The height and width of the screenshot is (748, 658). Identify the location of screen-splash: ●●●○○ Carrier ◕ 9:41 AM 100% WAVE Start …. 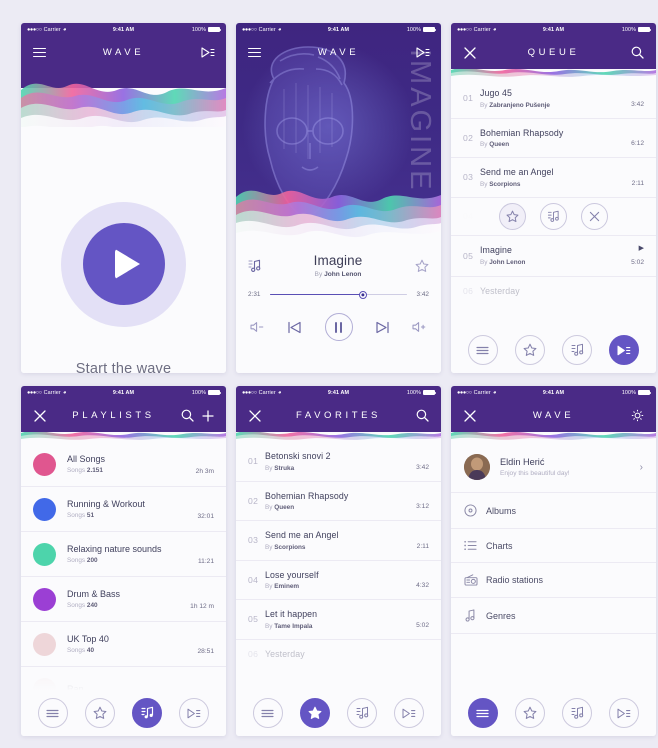
(123, 198).